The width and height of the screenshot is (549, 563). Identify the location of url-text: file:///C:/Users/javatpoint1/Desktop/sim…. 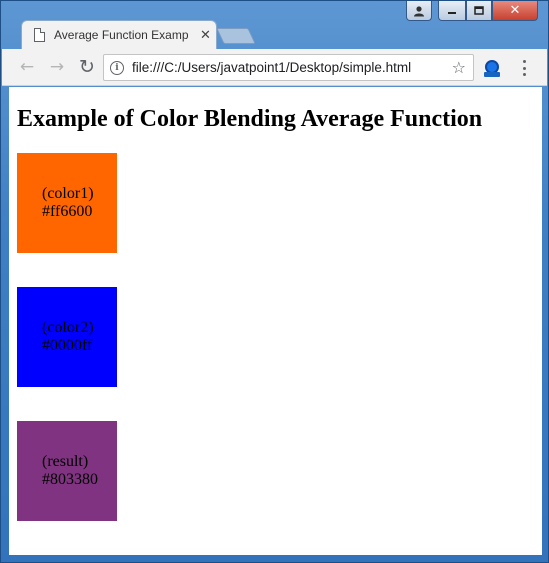
(292, 67).